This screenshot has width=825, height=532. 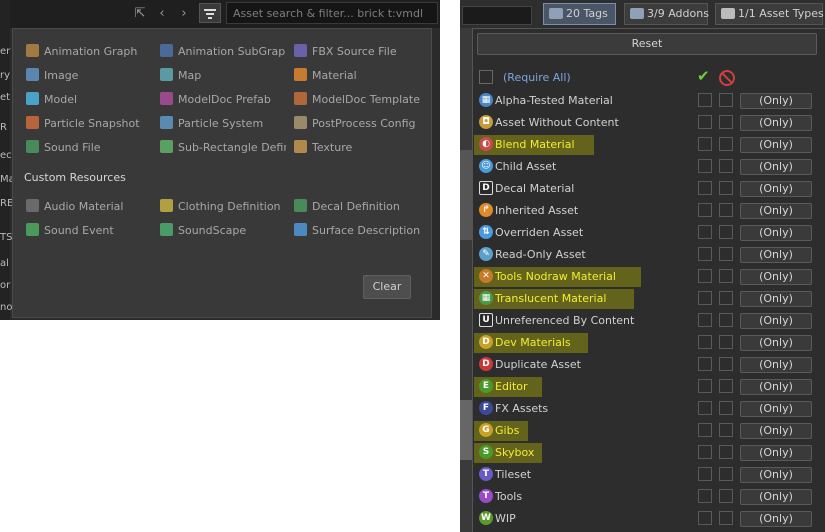 I want to click on custom-resource-item: Sound Event, so click(x=89, y=231).